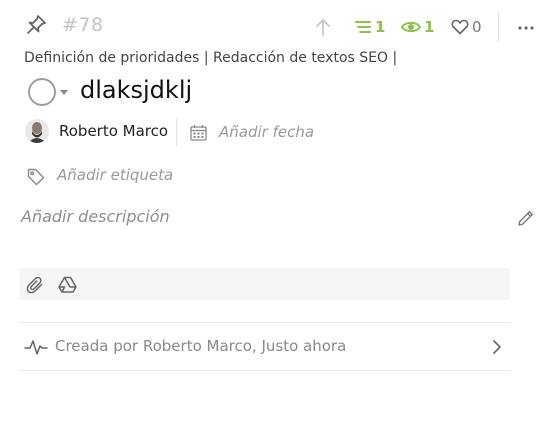 The width and height of the screenshot is (544, 448). What do you see at coordinates (95, 216) in the screenshot?
I see `description-field: Añadir descripción` at bounding box center [95, 216].